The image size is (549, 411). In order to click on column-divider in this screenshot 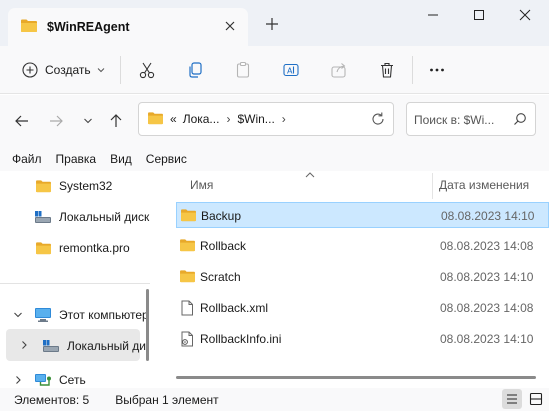, I will do `click(432, 186)`.